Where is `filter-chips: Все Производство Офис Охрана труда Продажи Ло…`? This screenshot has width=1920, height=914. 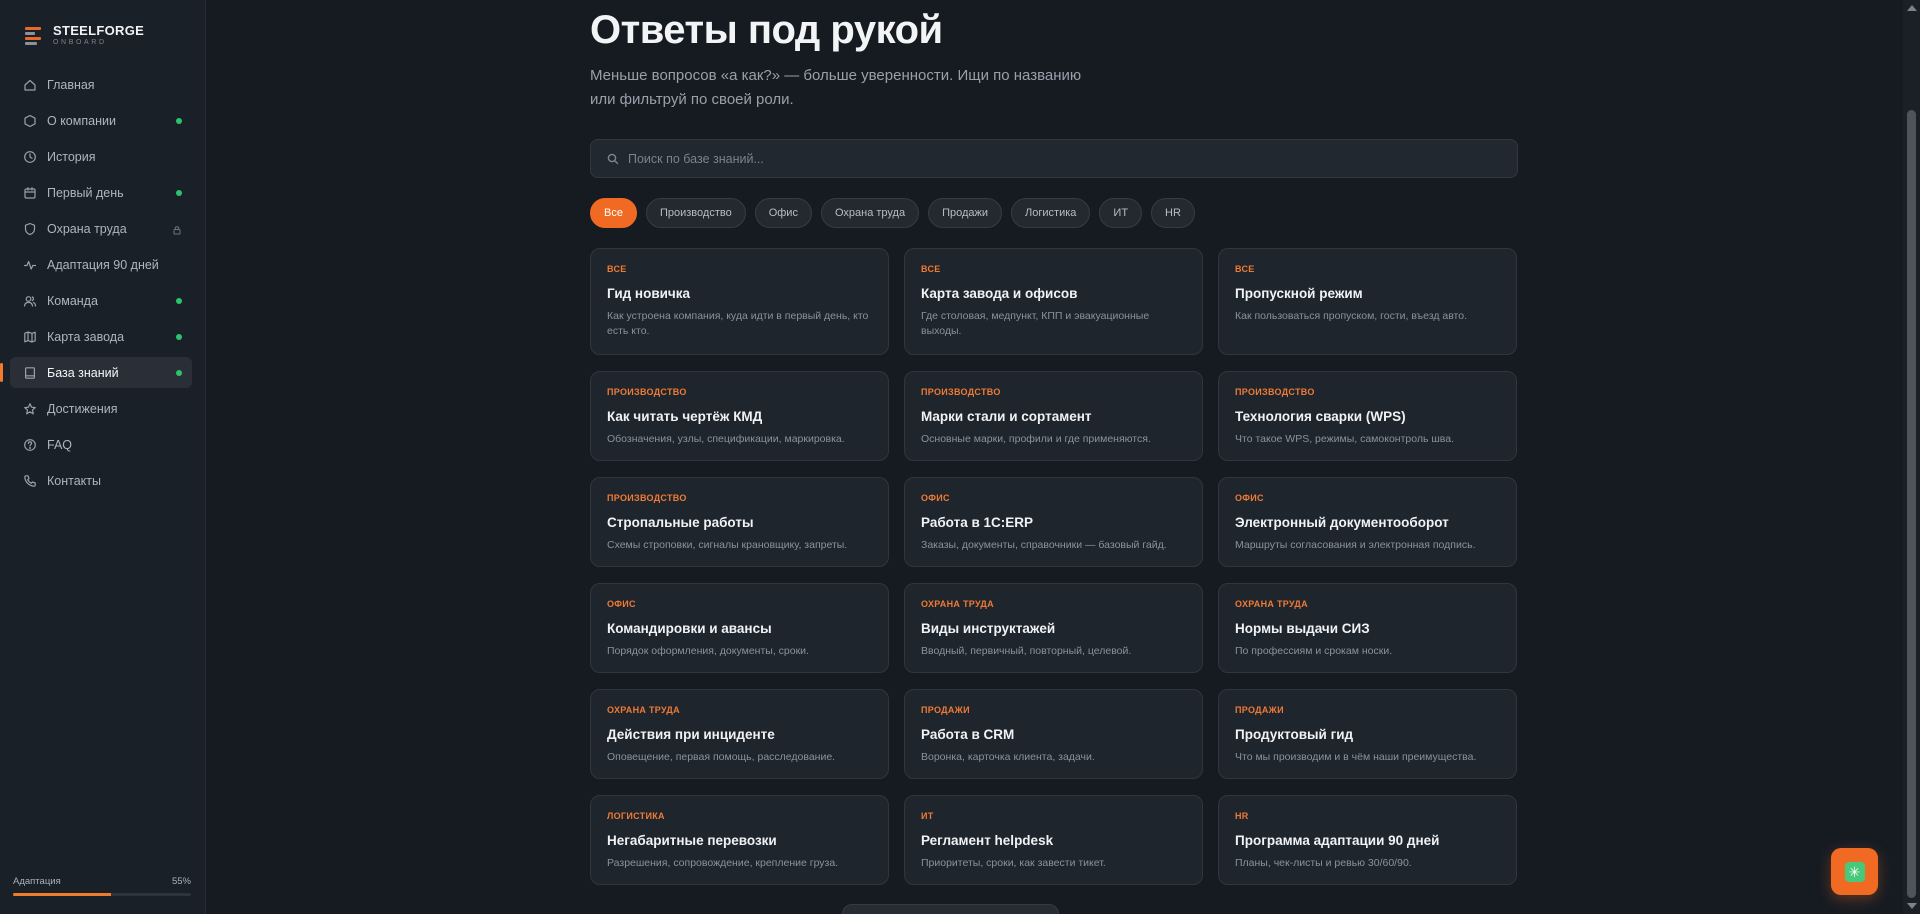 filter-chips: Все Производство Офис Охрана труда Продажи Ло… is located at coordinates (892, 213).